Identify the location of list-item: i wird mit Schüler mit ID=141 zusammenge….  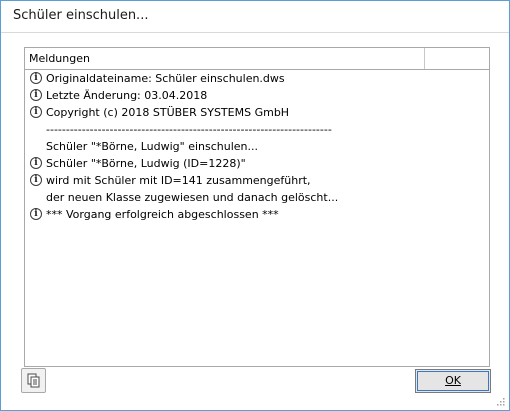
(257, 180).